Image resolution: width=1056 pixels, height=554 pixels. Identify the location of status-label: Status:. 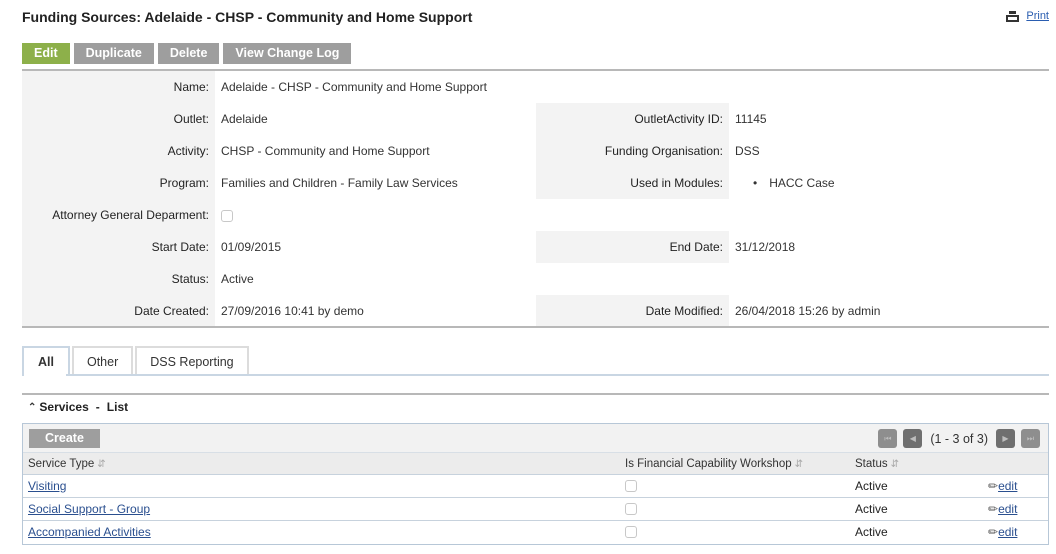
(118, 279).